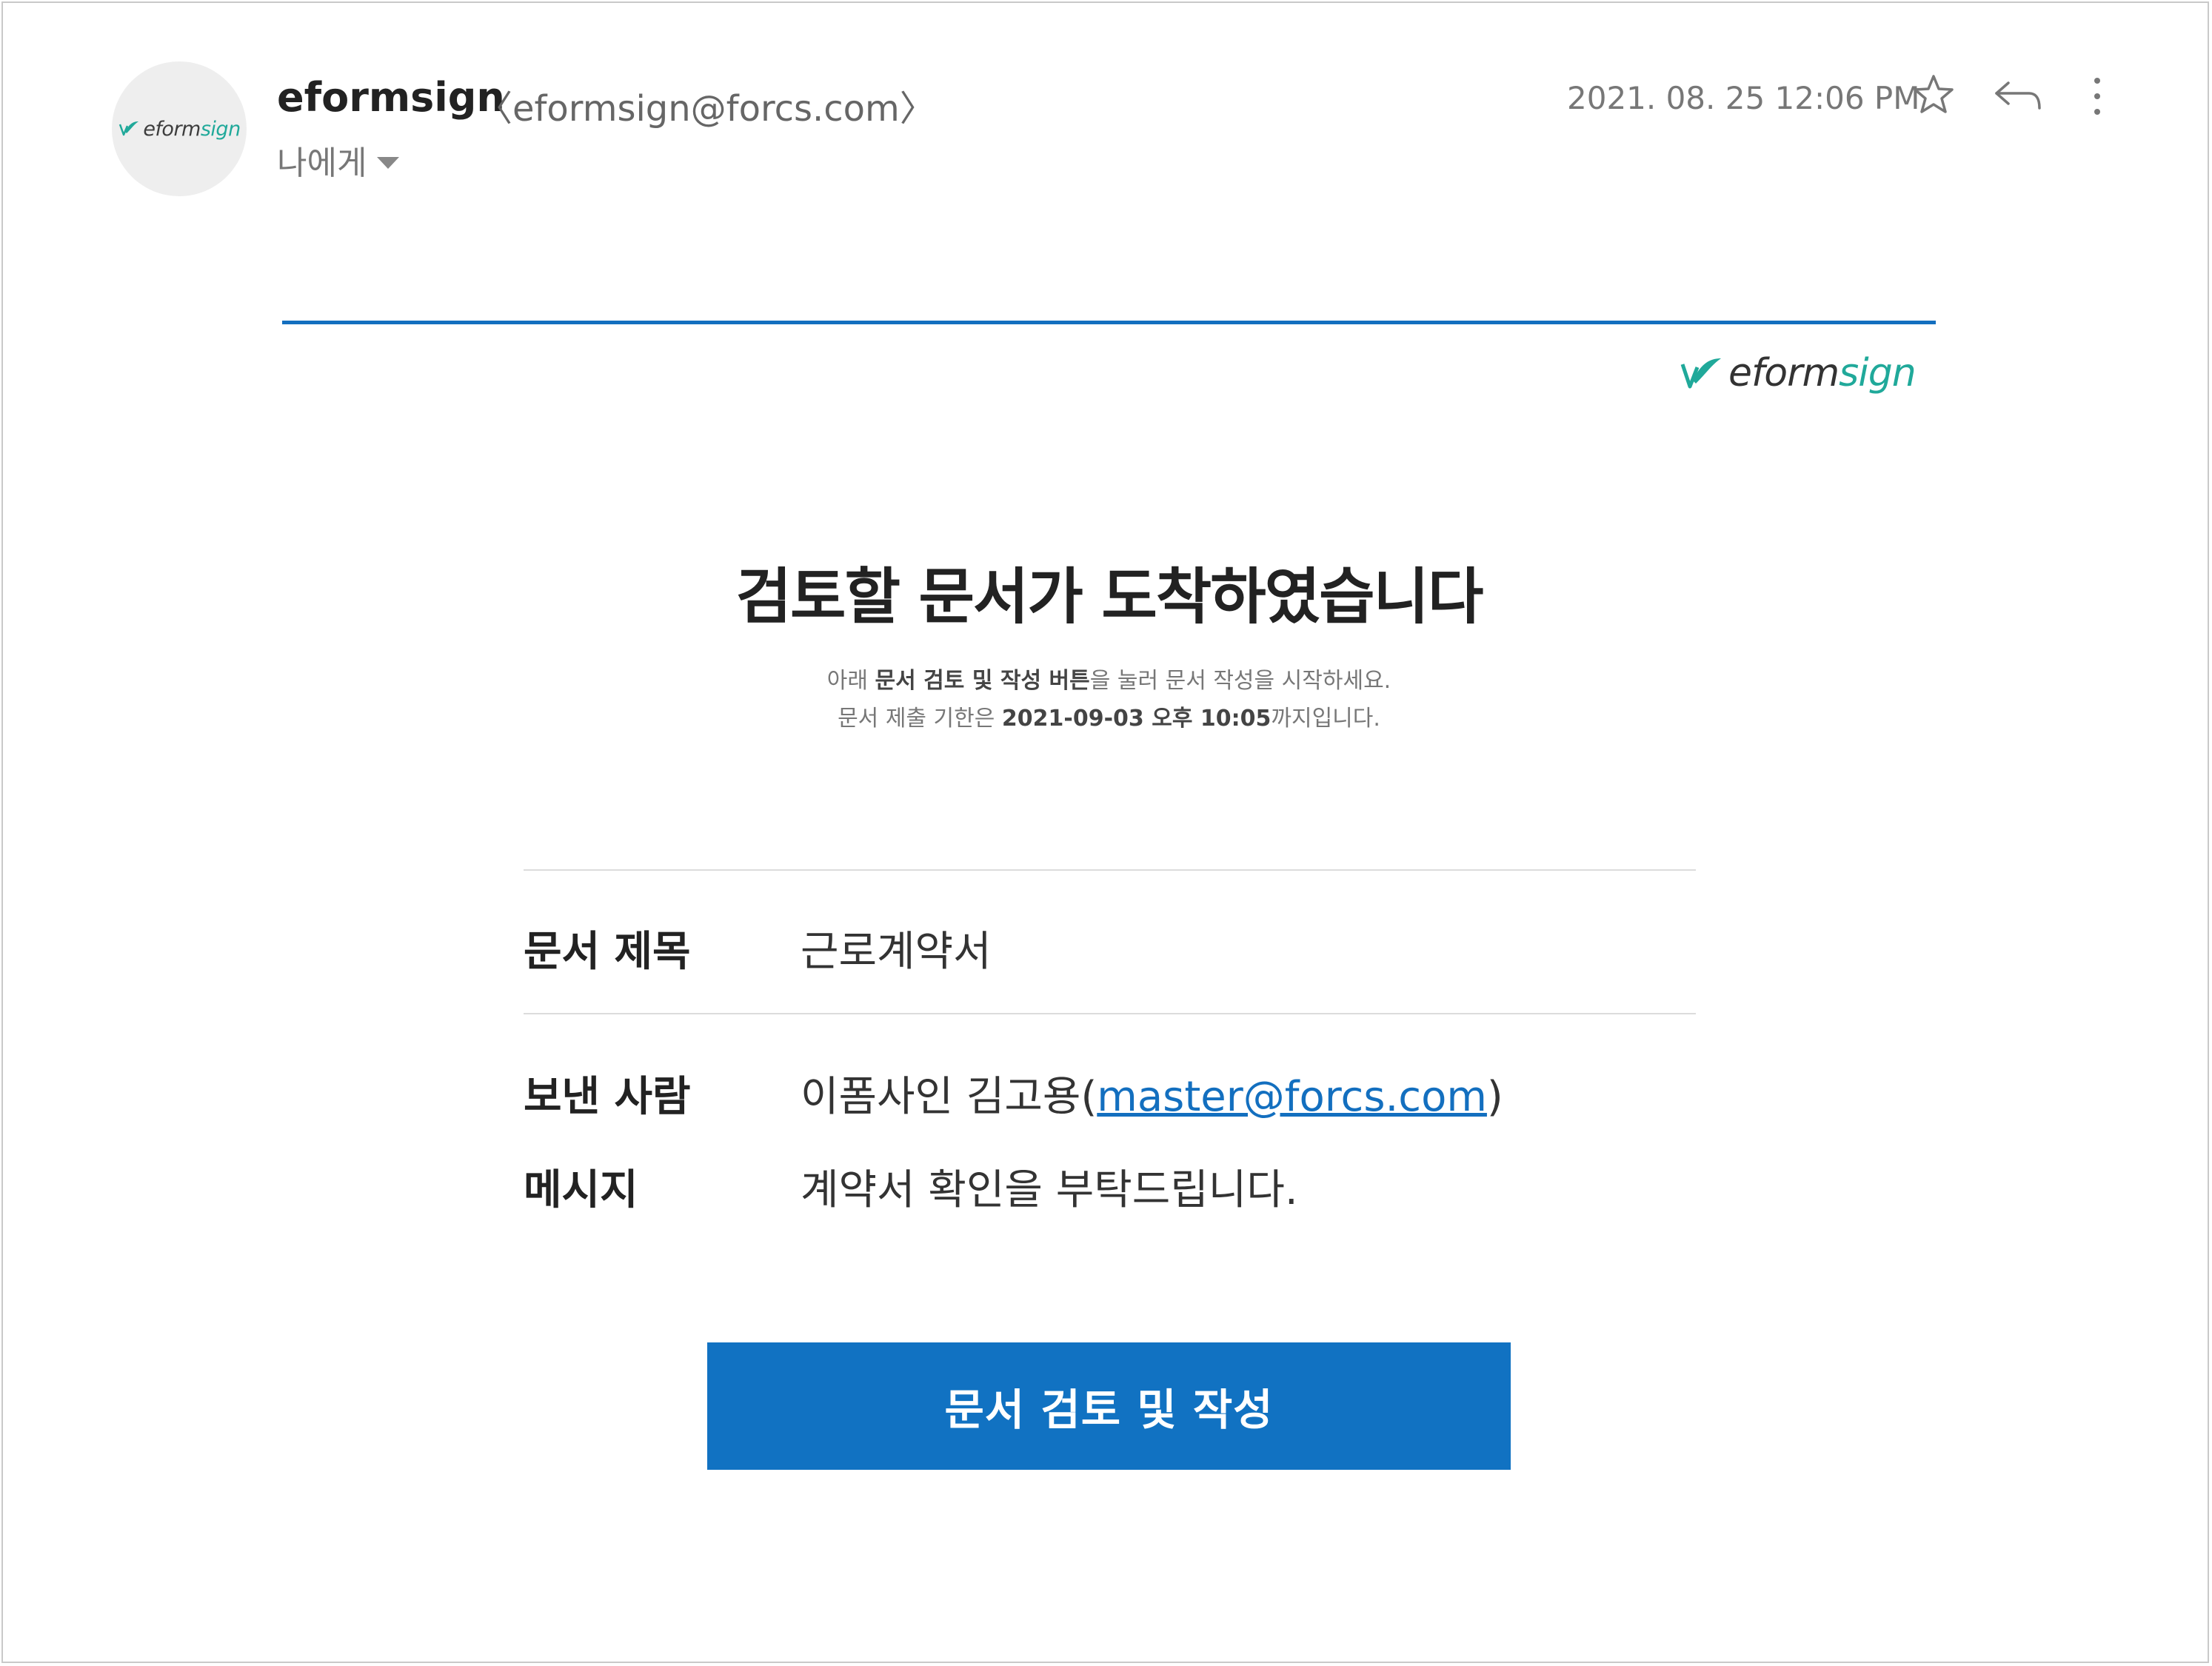  I want to click on deadline-line: 문서 제출 기한은 2021-09-03 오후 10:05까지입니다., so click(1109, 719).